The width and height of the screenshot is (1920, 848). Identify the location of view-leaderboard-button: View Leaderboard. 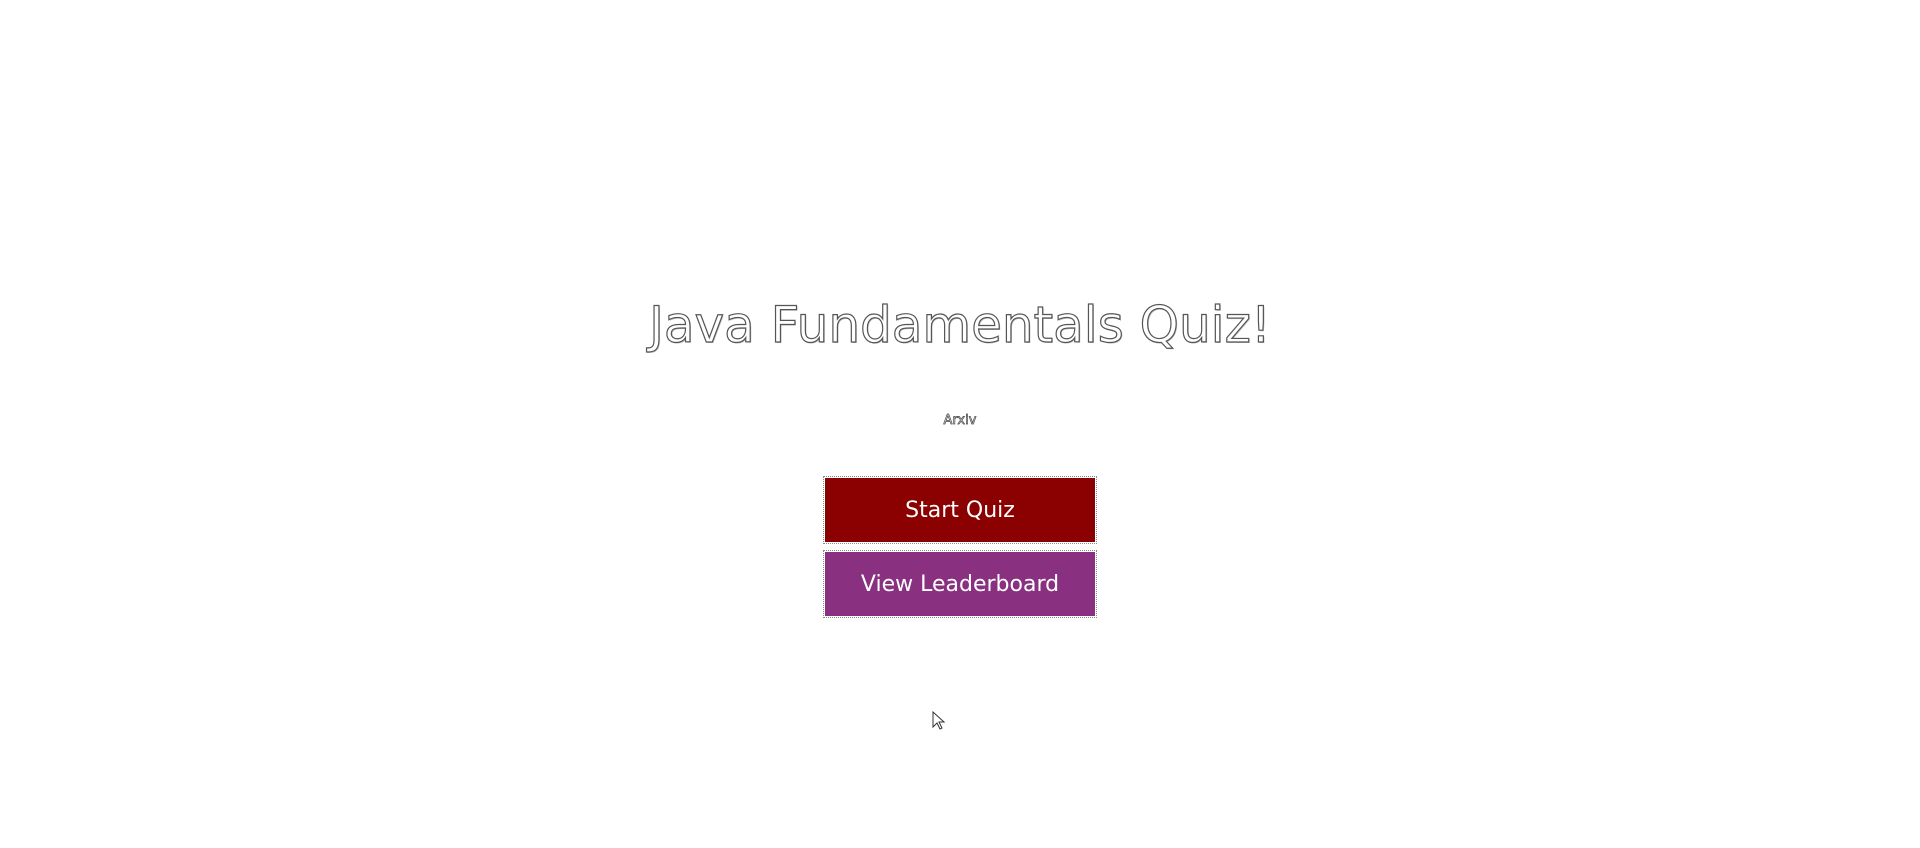
(960, 584).